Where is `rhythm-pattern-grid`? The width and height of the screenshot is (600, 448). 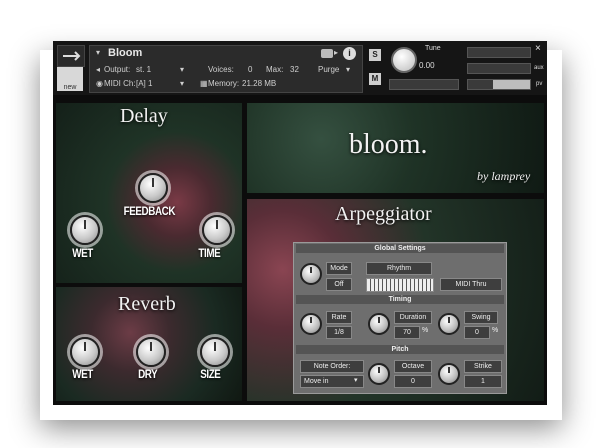 rhythm-pattern-grid is located at coordinates (400, 285).